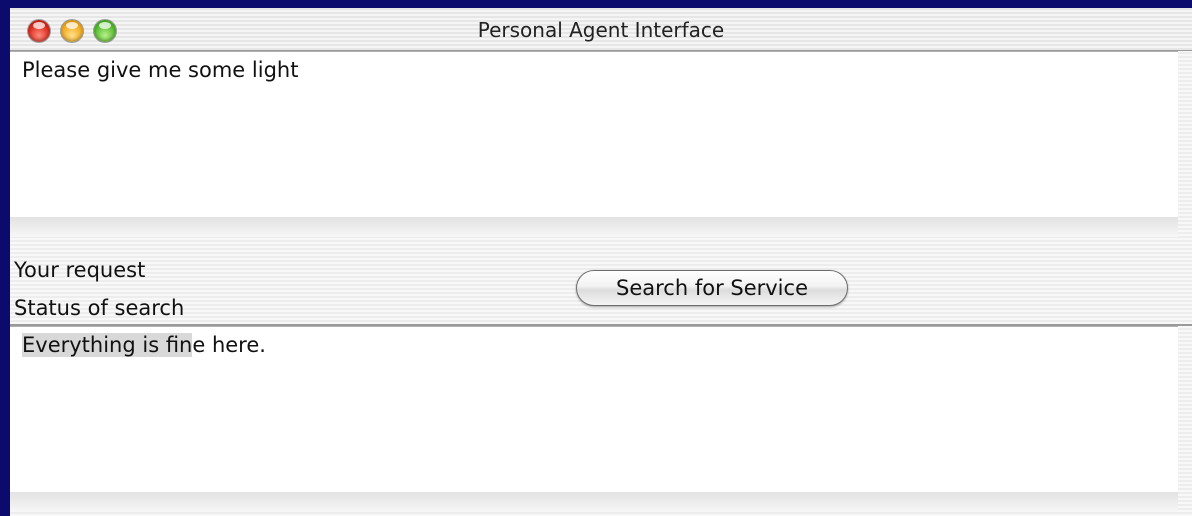 The image size is (1192, 516). Describe the element at coordinates (160, 70) in the screenshot. I see `request-text: Please give me some light` at that location.